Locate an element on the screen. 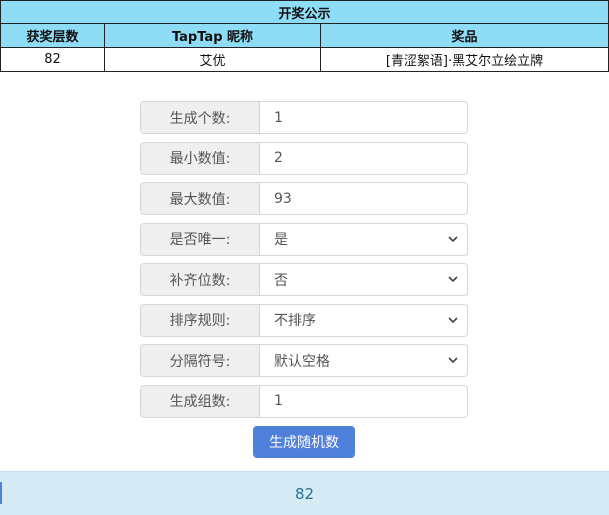 The width and height of the screenshot is (609, 515). min-value-input: 2 is located at coordinates (363, 158).